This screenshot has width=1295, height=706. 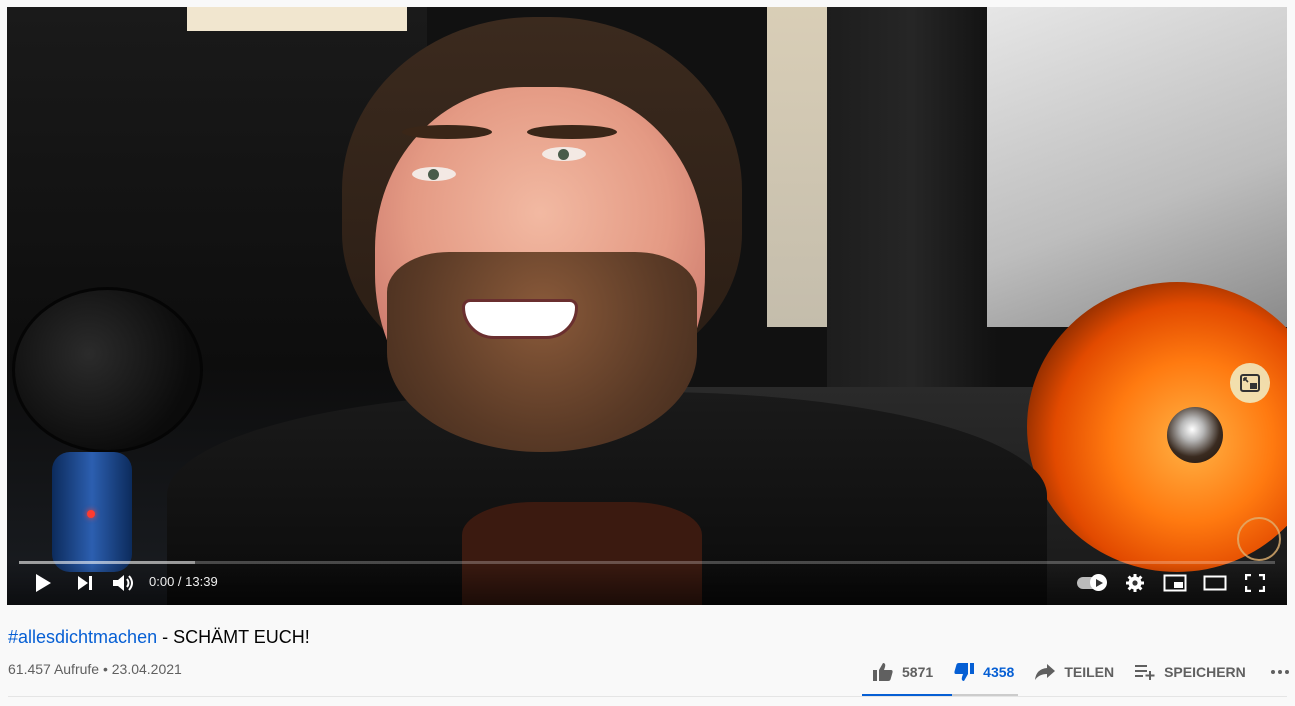 What do you see at coordinates (1137, 167) in the screenshot?
I see `frame-wall` at bounding box center [1137, 167].